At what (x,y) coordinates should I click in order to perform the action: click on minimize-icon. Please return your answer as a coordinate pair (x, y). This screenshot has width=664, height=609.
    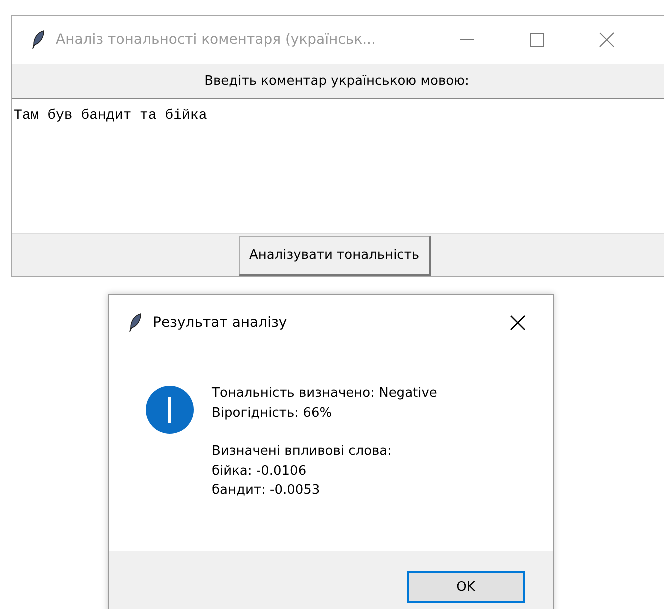
    Looking at the image, I should click on (467, 40).